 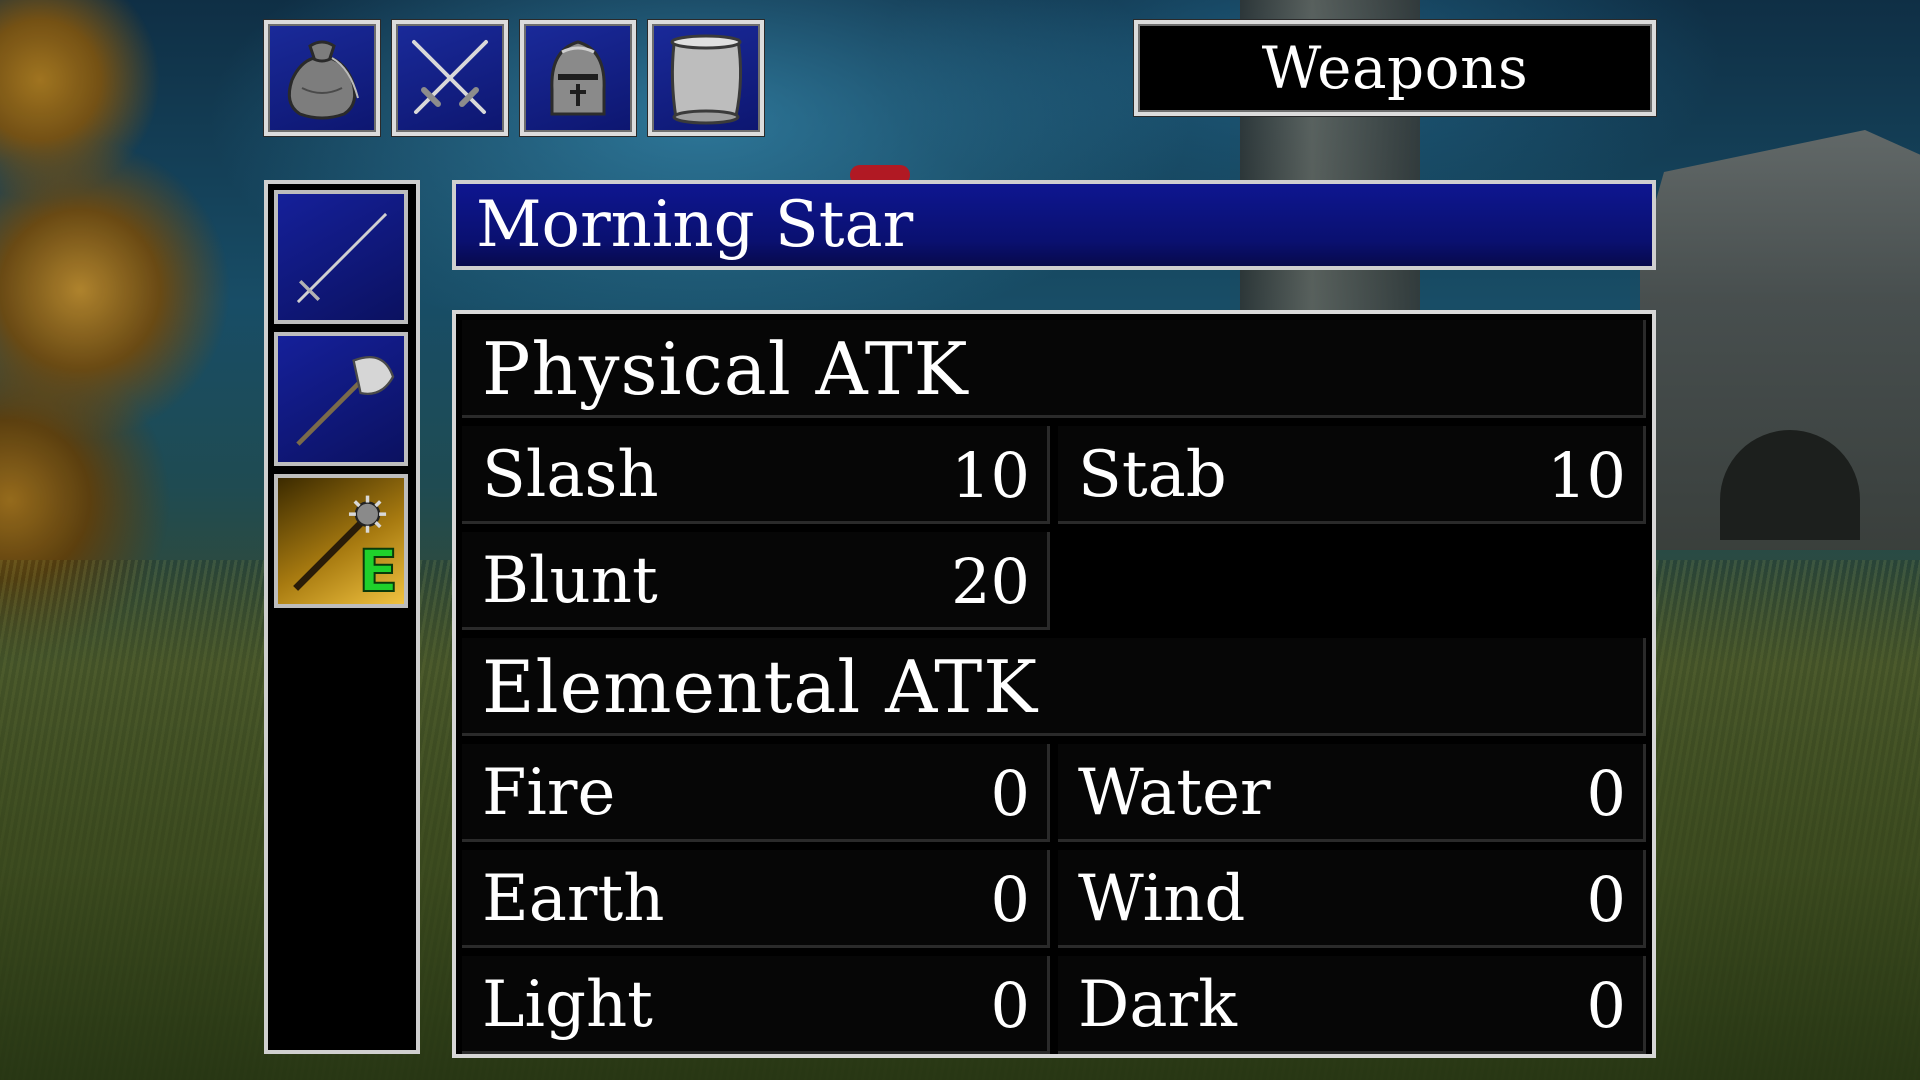 I want to click on equipped-badge: E, so click(x=378, y=571).